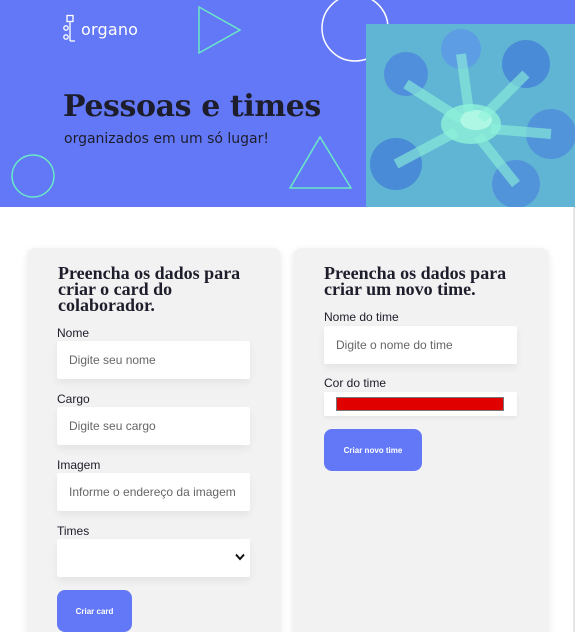 The image size is (575, 632). I want to click on banner-title: Pessoas e times, so click(192, 106).